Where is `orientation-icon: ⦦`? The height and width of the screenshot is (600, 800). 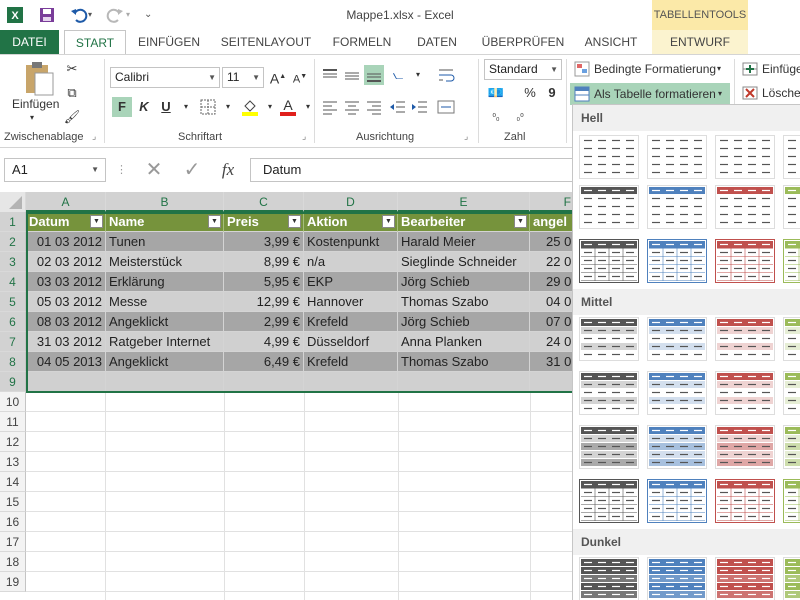 orientation-icon: ⦦ is located at coordinates (398, 75).